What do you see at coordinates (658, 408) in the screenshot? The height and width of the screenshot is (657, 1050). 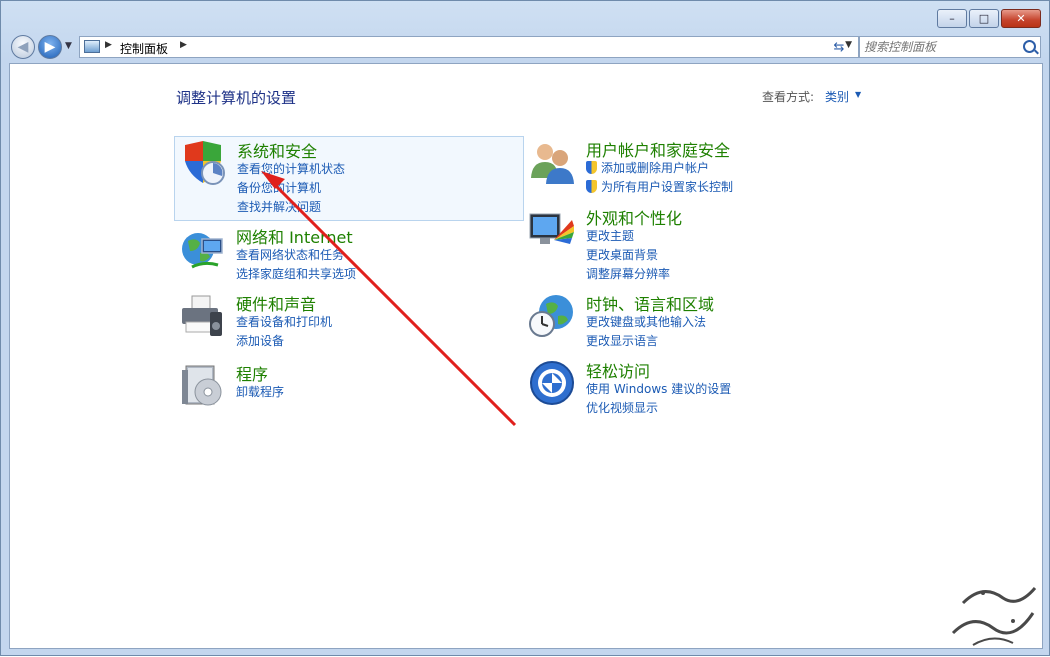 I see `link-optimize-visual-display: 优化视频显示` at bounding box center [658, 408].